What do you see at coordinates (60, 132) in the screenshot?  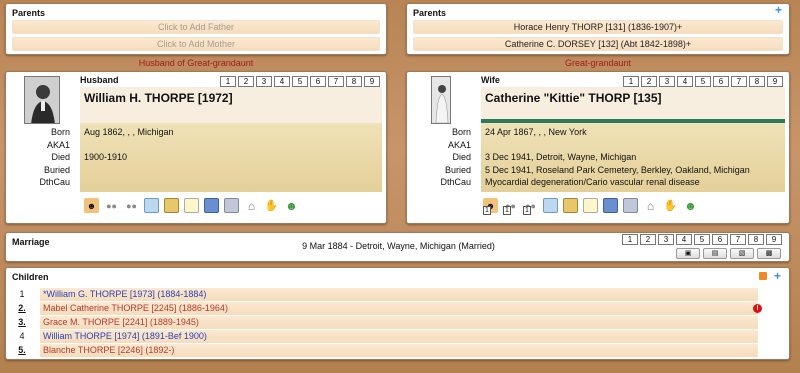 I see `fact-label-born: Born` at bounding box center [60, 132].